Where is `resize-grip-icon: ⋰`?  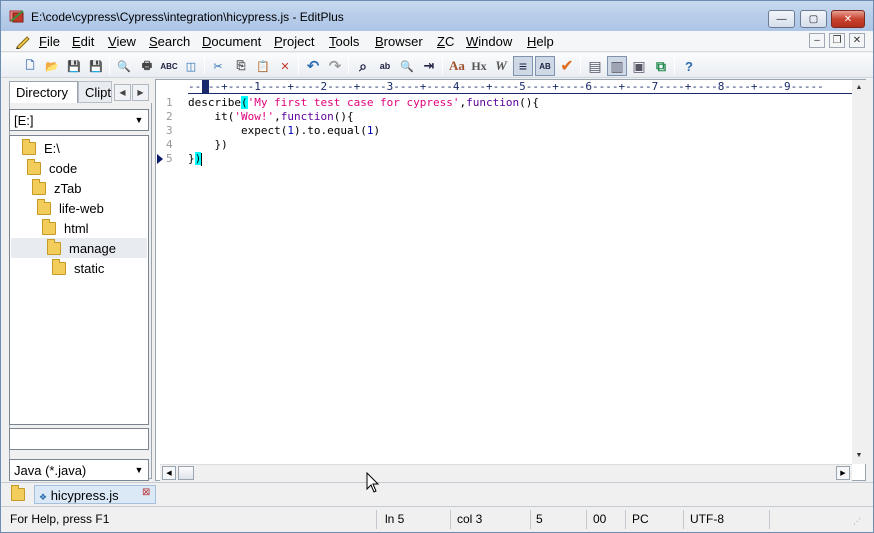 resize-grip-icon: ⋰ is located at coordinates (860, 523).